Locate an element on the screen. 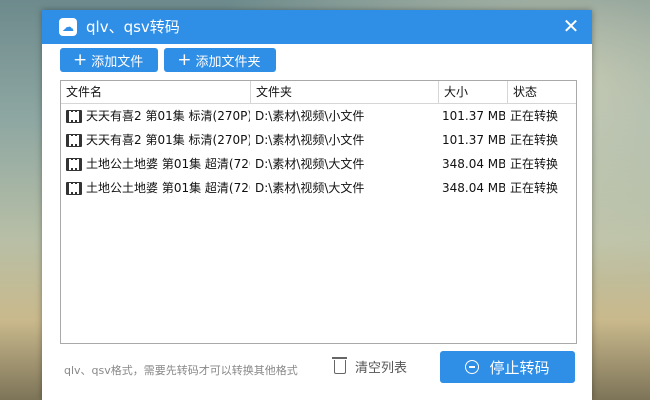 The height and width of the screenshot is (400, 650). file-name: 天天有喜2 第01集 标清(270P).qlv is located at coordinates (168, 116).